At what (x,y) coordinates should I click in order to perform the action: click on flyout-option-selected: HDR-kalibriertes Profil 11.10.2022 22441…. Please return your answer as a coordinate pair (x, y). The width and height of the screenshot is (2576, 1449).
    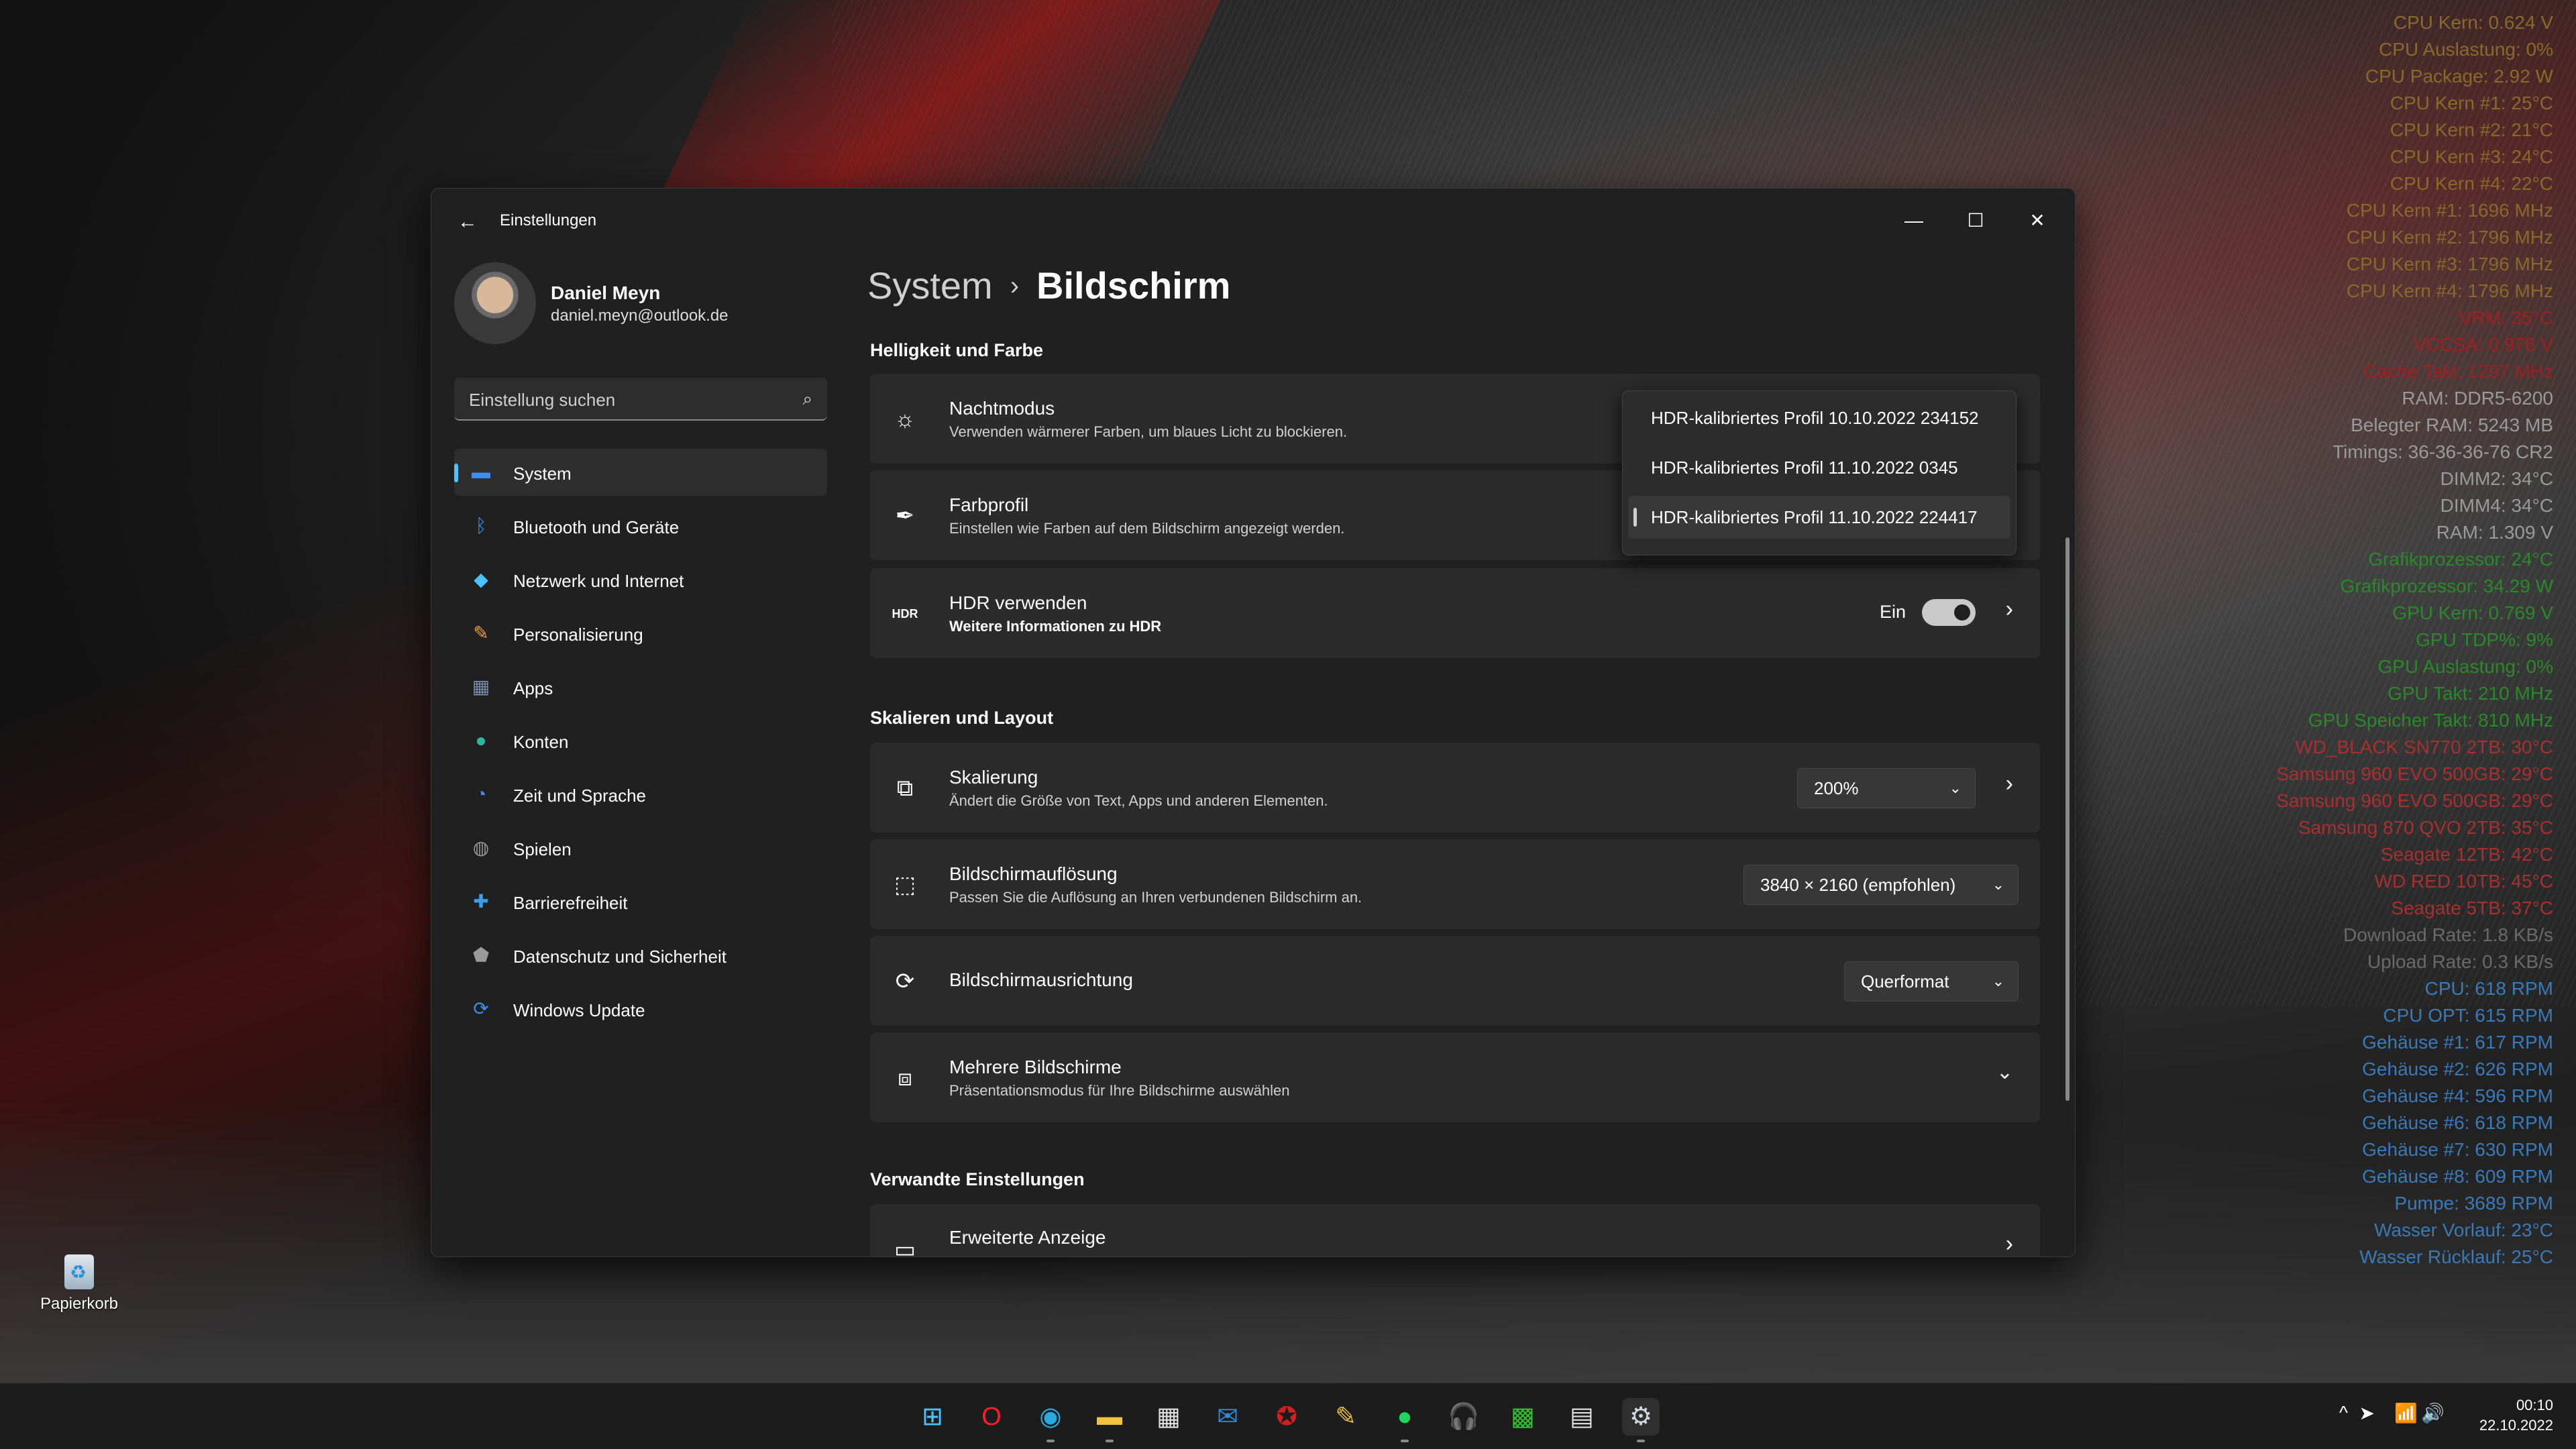
    Looking at the image, I should click on (1819, 517).